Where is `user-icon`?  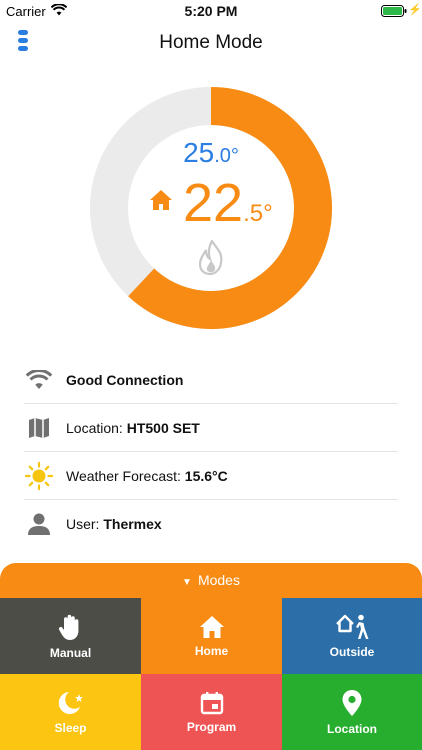
user-icon is located at coordinates (39, 524).